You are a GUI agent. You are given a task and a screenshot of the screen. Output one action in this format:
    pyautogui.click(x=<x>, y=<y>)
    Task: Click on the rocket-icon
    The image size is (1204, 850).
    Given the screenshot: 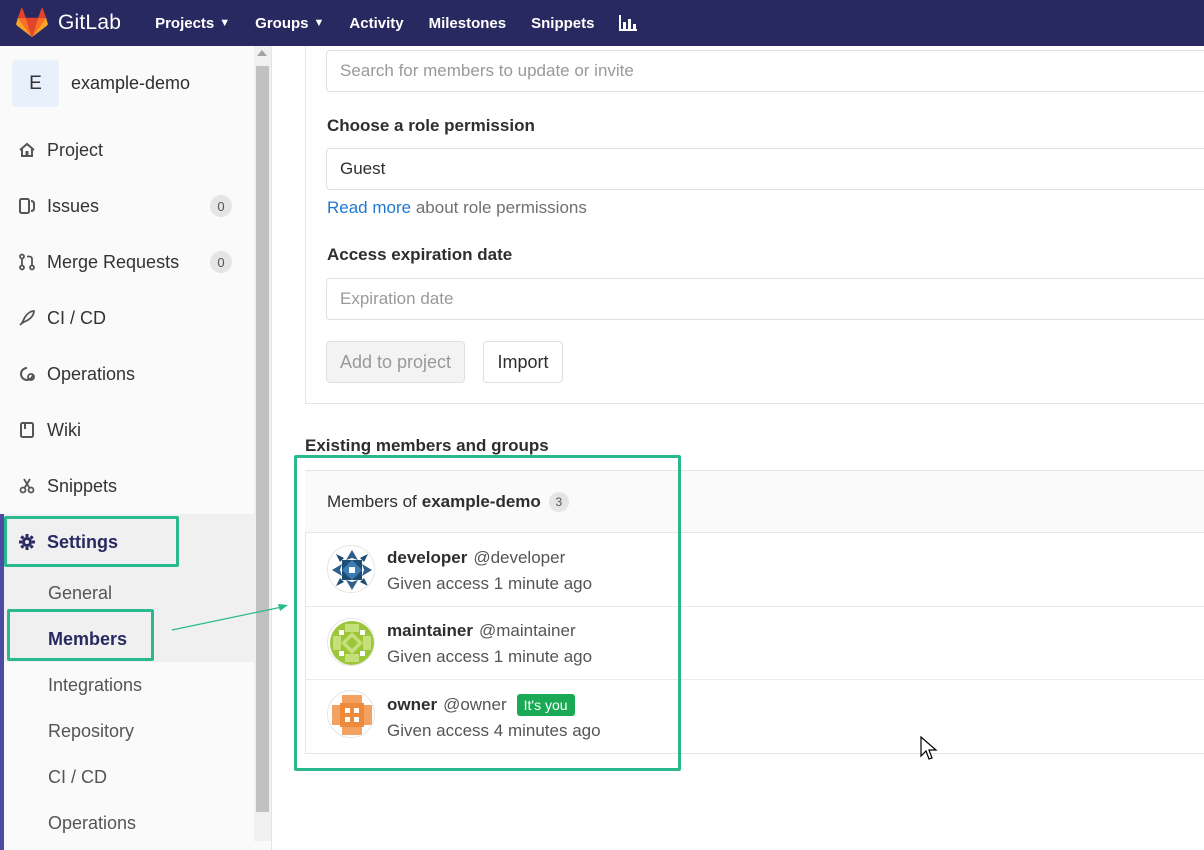 What is the action you would take?
    pyautogui.click(x=27, y=318)
    